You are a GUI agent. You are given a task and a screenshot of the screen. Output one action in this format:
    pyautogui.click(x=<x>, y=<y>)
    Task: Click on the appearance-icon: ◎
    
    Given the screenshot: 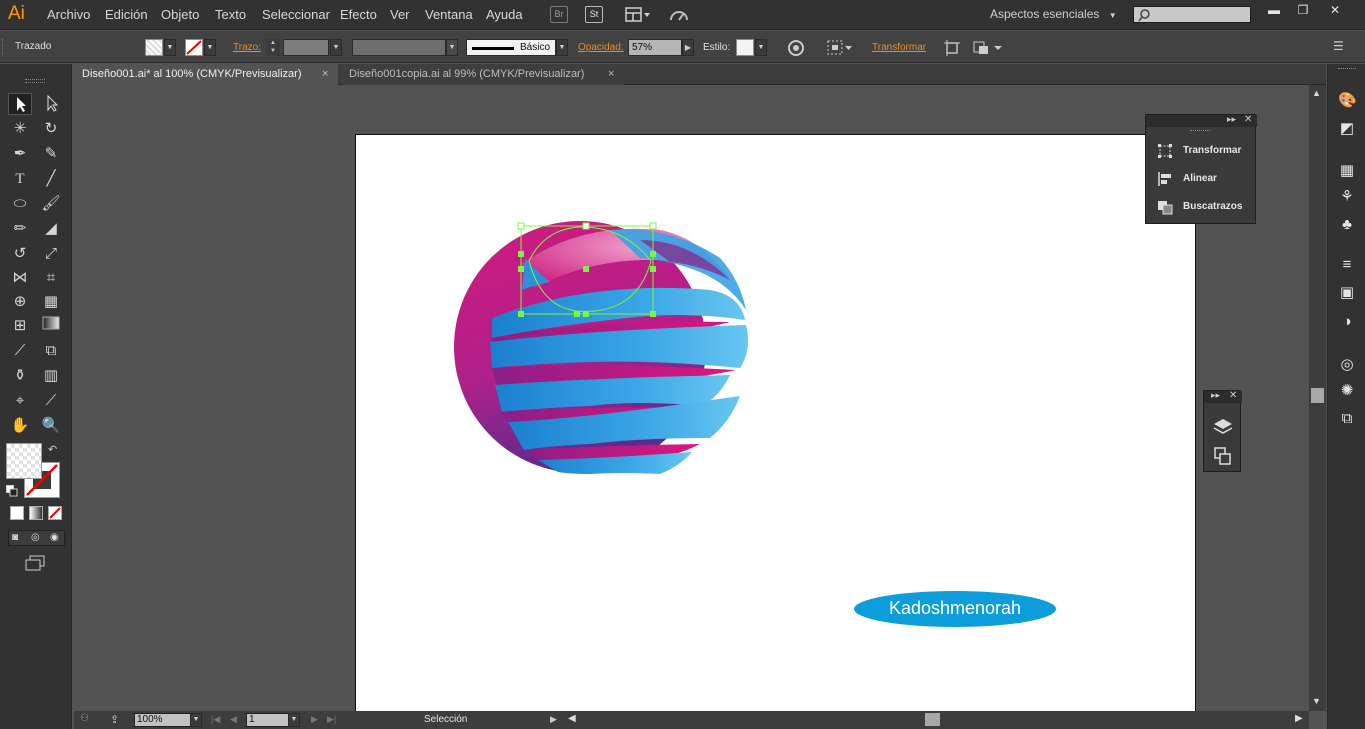 What is the action you would take?
    pyautogui.click(x=1347, y=365)
    